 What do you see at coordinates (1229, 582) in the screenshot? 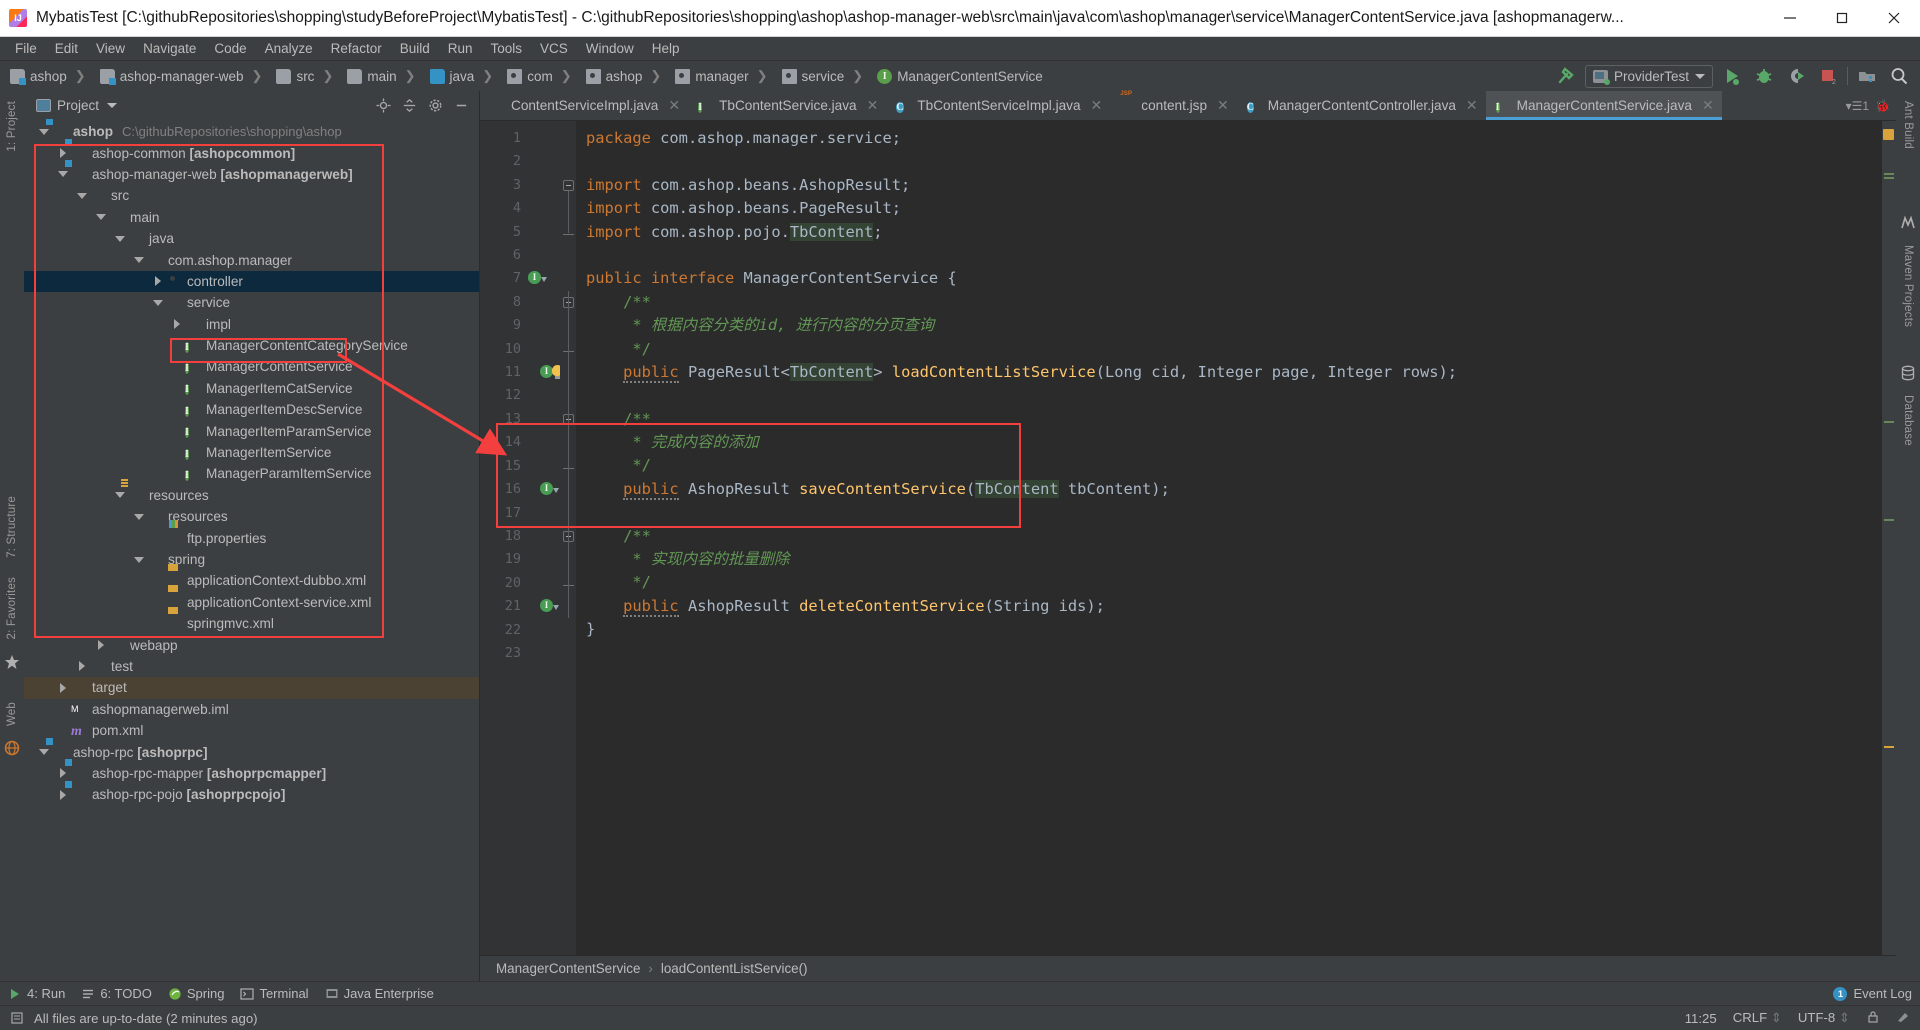
I see `code-line-20: */` at bounding box center [1229, 582].